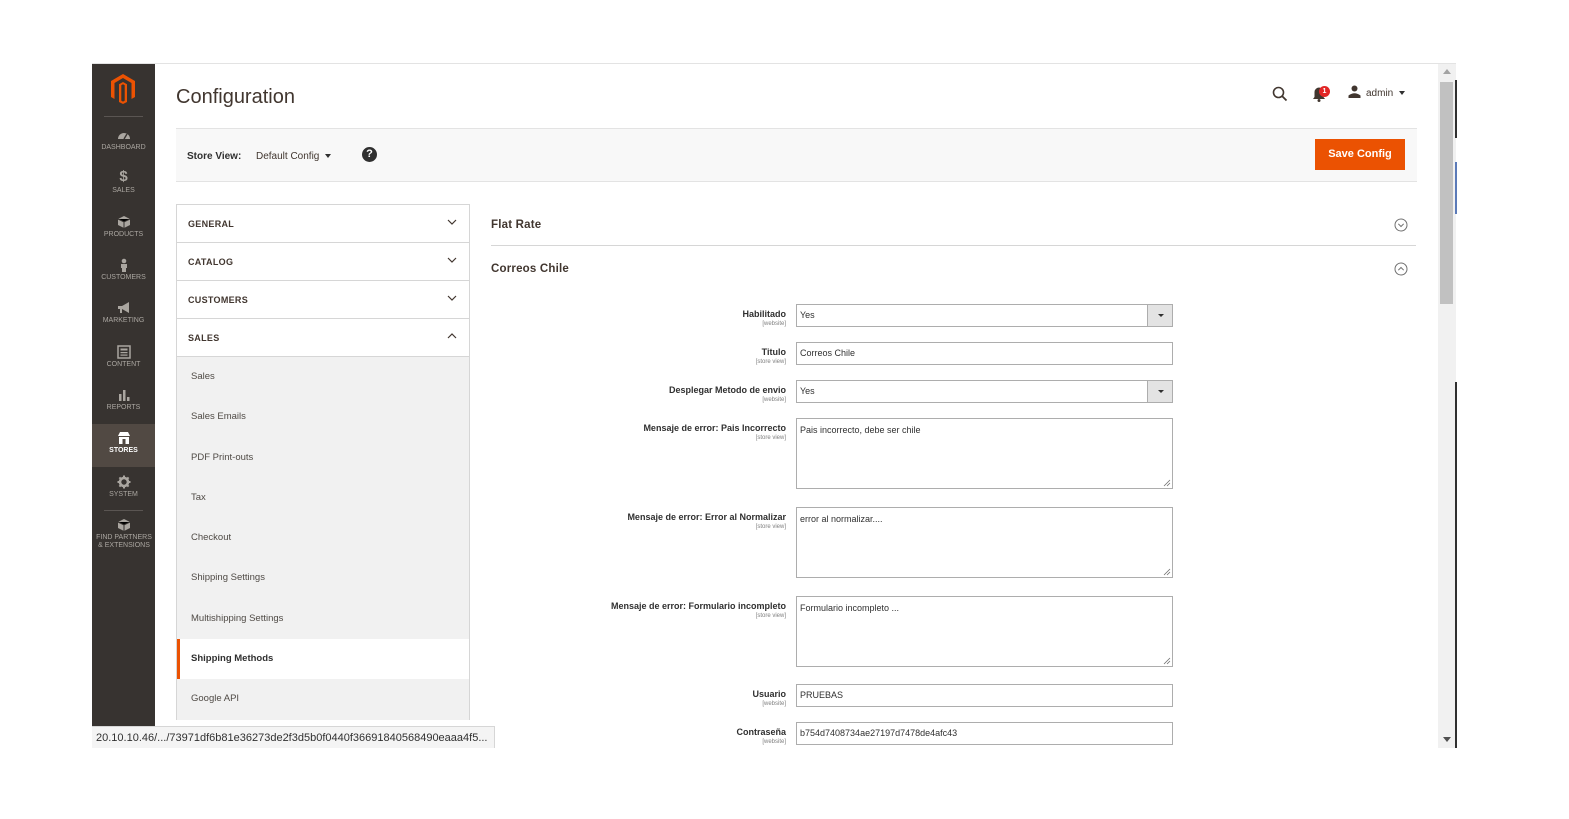 The height and width of the screenshot is (819, 1569). I want to click on contrasena-input: b754d7408734ae27197d7478de4afc43, so click(984, 733).